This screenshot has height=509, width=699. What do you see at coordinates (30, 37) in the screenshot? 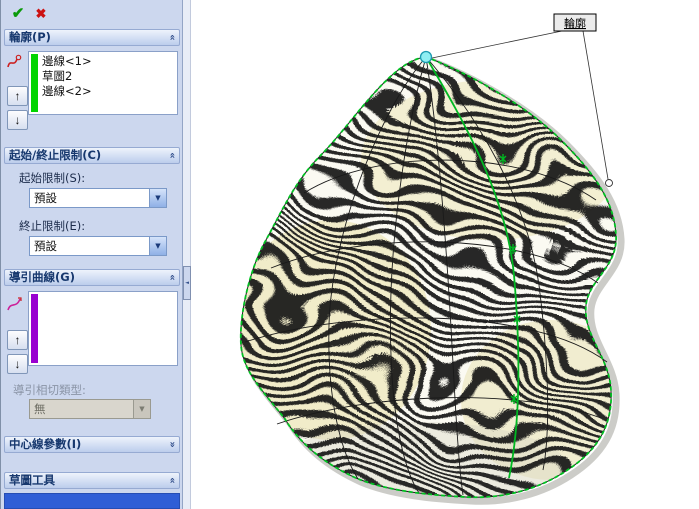
I see `profiles-group-label: 輪廓(P)` at bounding box center [30, 37].